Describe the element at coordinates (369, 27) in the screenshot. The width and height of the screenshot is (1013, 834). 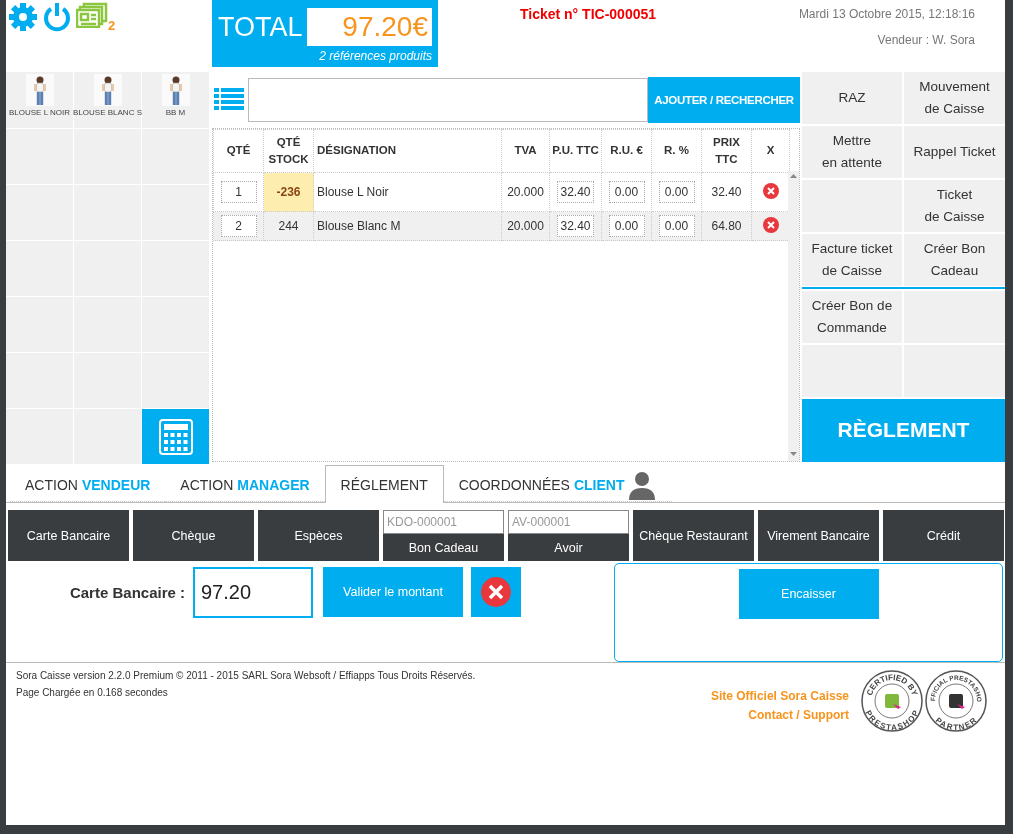
I see `total-amount: 97.20€` at that location.